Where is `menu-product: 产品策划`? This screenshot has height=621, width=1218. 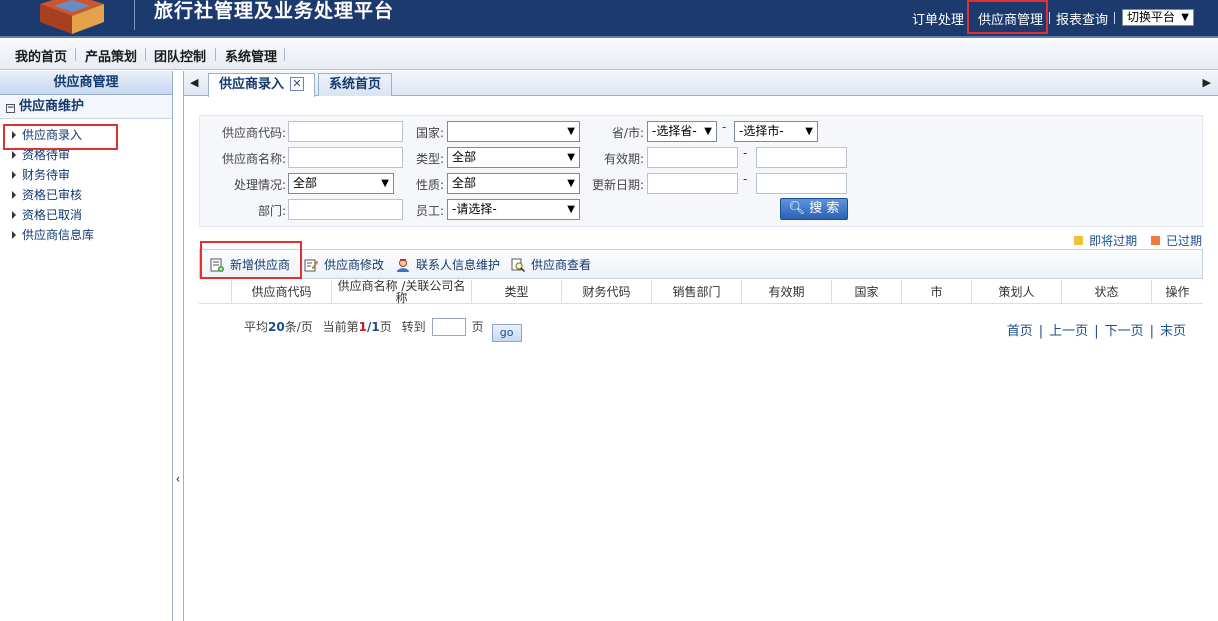
menu-product: 产品策划 is located at coordinates (111, 55).